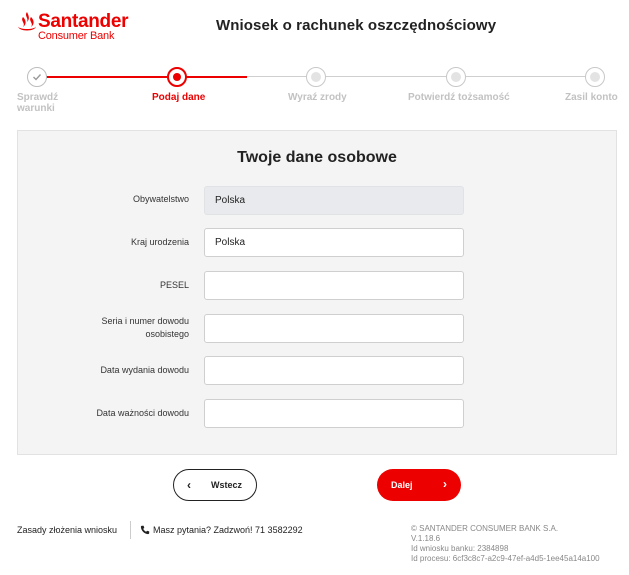 The width and height of the screenshot is (629, 575). Describe the element at coordinates (317, 157) in the screenshot. I see `form-title: Twoje dane osobowe` at that location.